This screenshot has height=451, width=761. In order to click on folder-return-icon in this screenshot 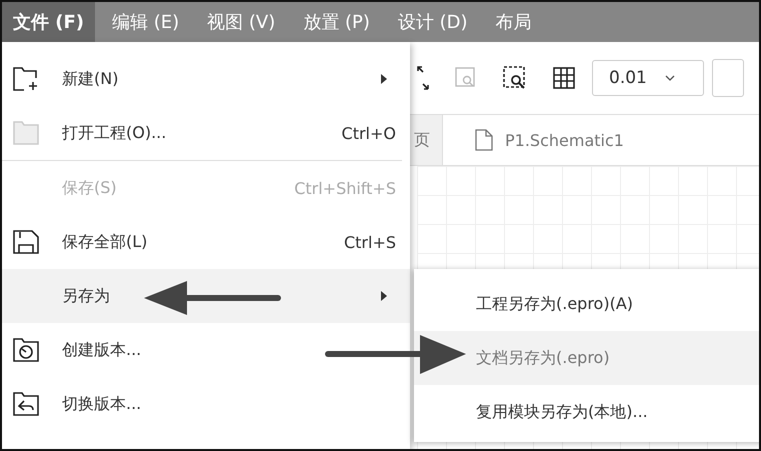, I will do `click(26, 404)`.